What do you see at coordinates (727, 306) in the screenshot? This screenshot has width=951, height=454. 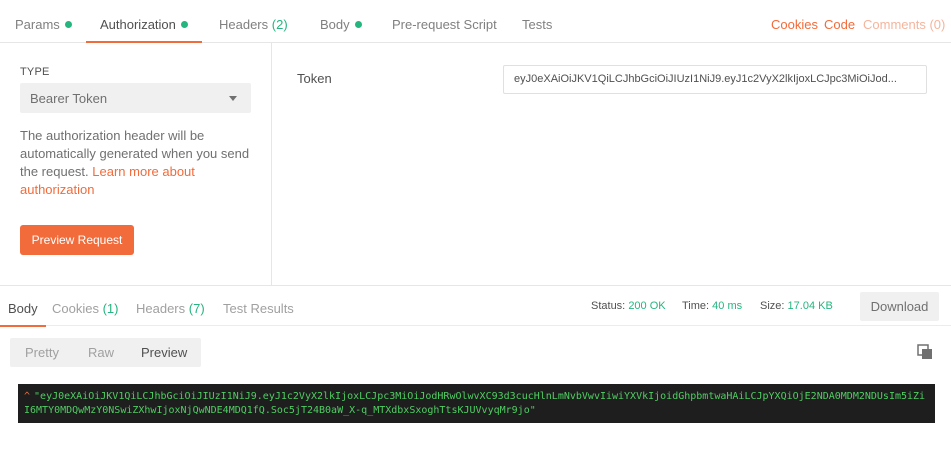 I see `time-value: 40 ms` at bounding box center [727, 306].